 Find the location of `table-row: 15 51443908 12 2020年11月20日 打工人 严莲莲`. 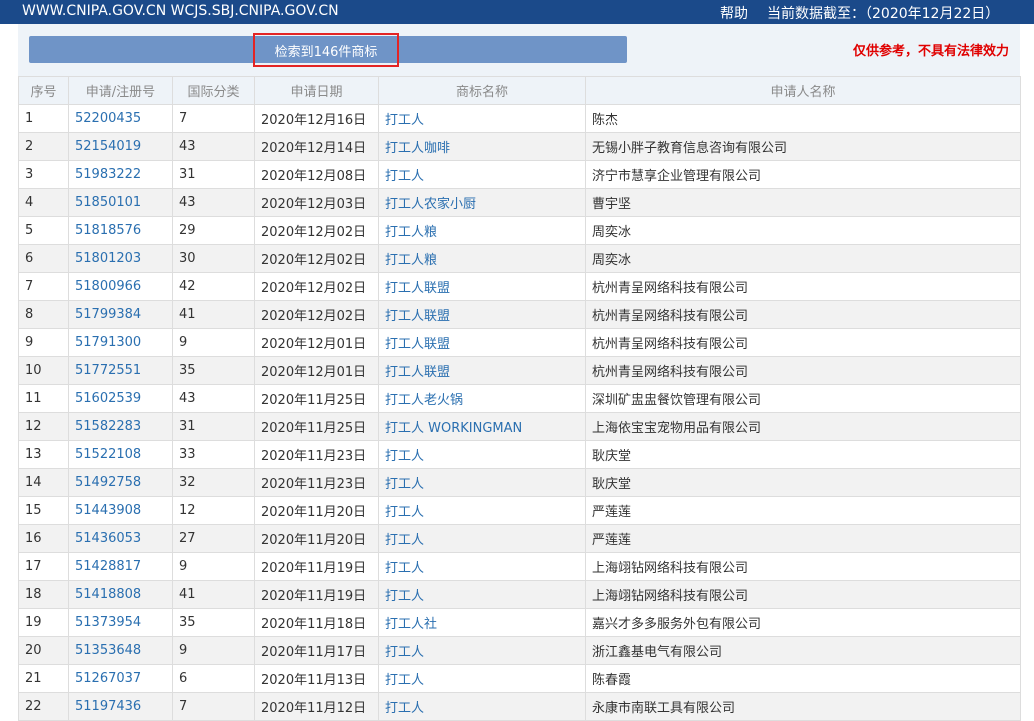

table-row: 15 51443908 12 2020年11月20日 打工人 严莲莲 is located at coordinates (519, 510).